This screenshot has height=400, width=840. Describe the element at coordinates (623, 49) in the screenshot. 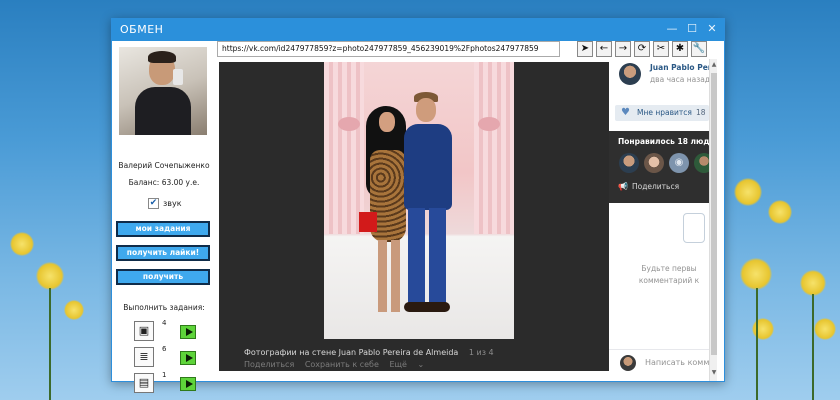

I see `forward-icon: →` at that location.